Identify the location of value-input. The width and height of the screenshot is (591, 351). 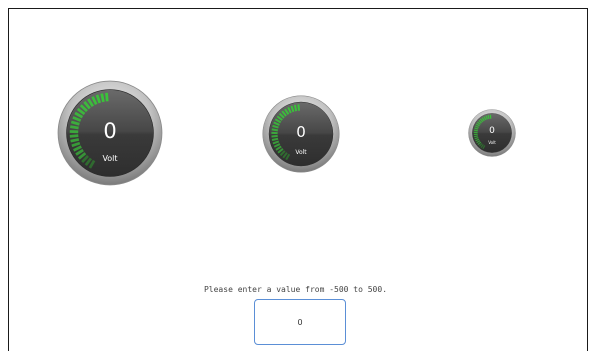
(300, 322).